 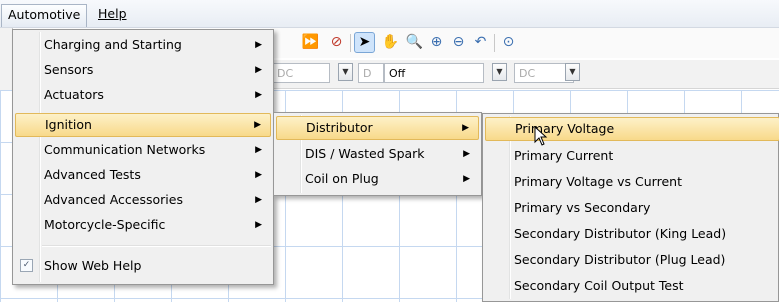 I want to click on toolbar-button, so click(x=284, y=42).